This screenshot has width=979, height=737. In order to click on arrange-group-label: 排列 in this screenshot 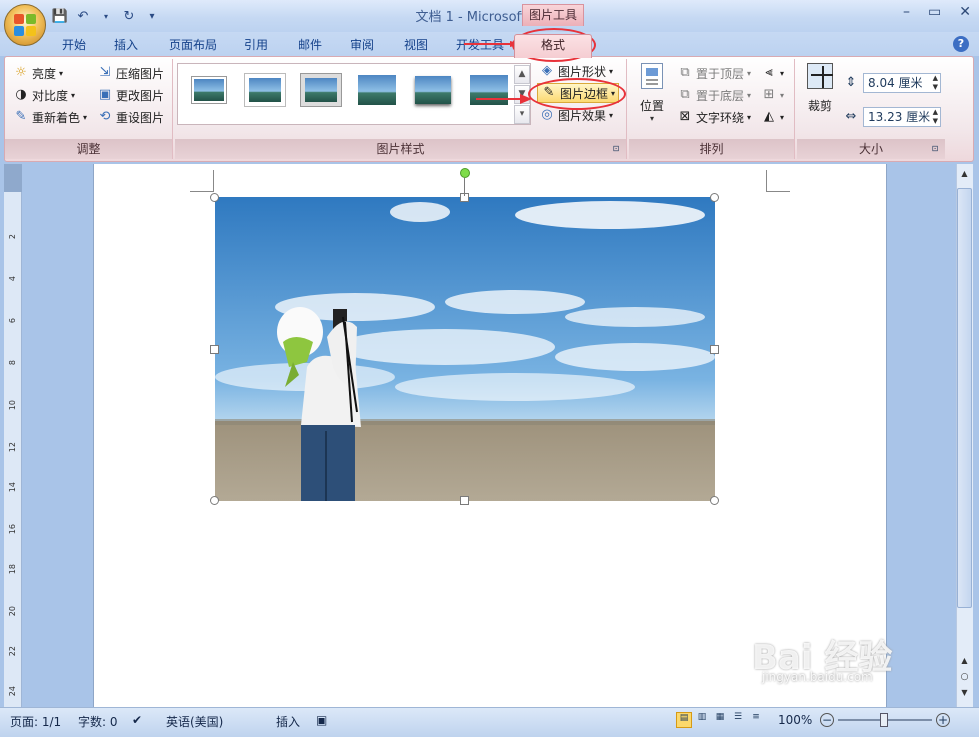, I will do `click(711, 149)`.